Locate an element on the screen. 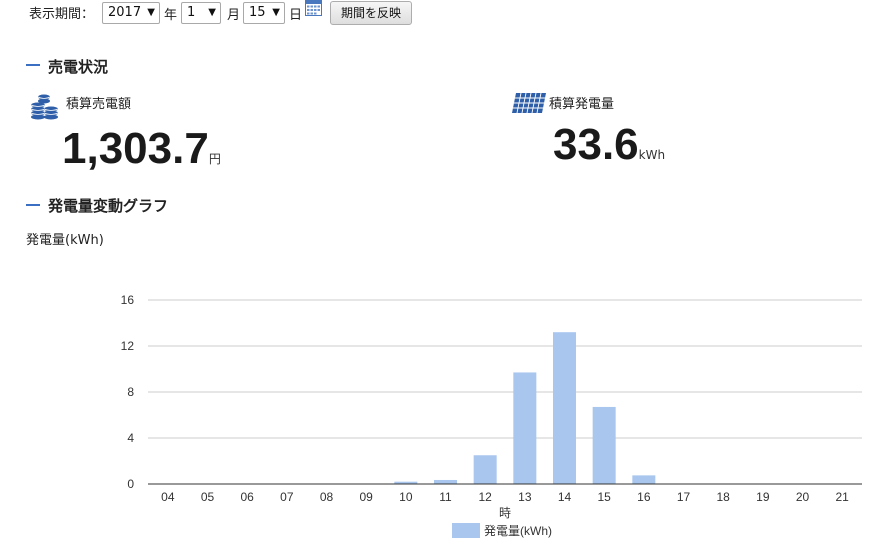 The image size is (875, 546). x-tick-label: 14 is located at coordinates (565, 497).